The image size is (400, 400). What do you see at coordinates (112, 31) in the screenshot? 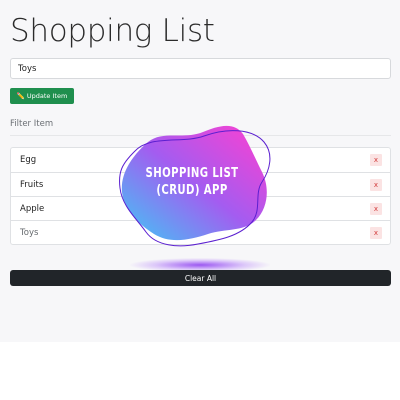
I see `page-title: Shopping List` at bounding box center [112, 31].